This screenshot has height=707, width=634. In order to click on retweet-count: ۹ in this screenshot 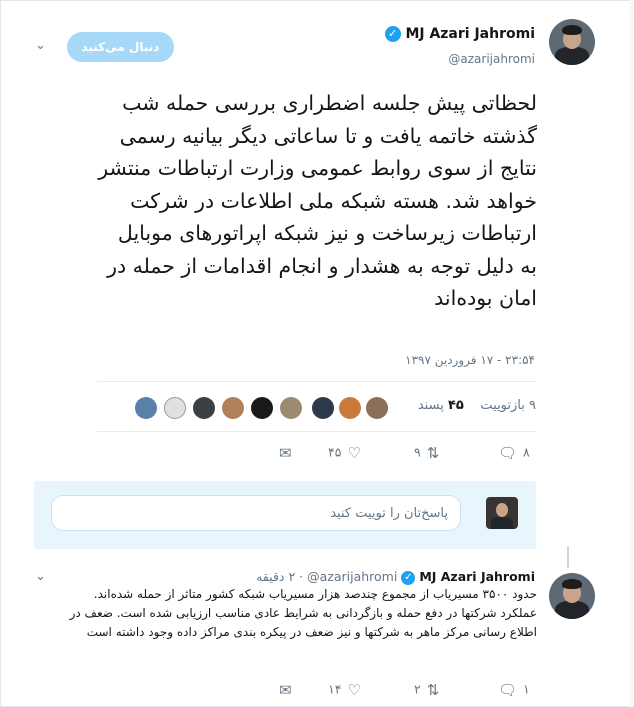, I will do `click(417, 452)`.